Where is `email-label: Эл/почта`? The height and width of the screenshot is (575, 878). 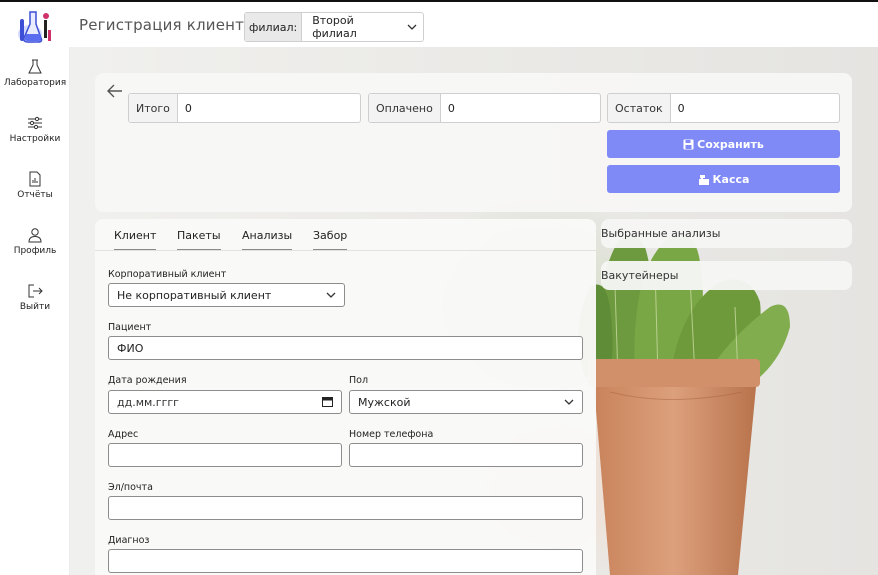 email-label: Эл/почта is located at coordinates (130, 487).